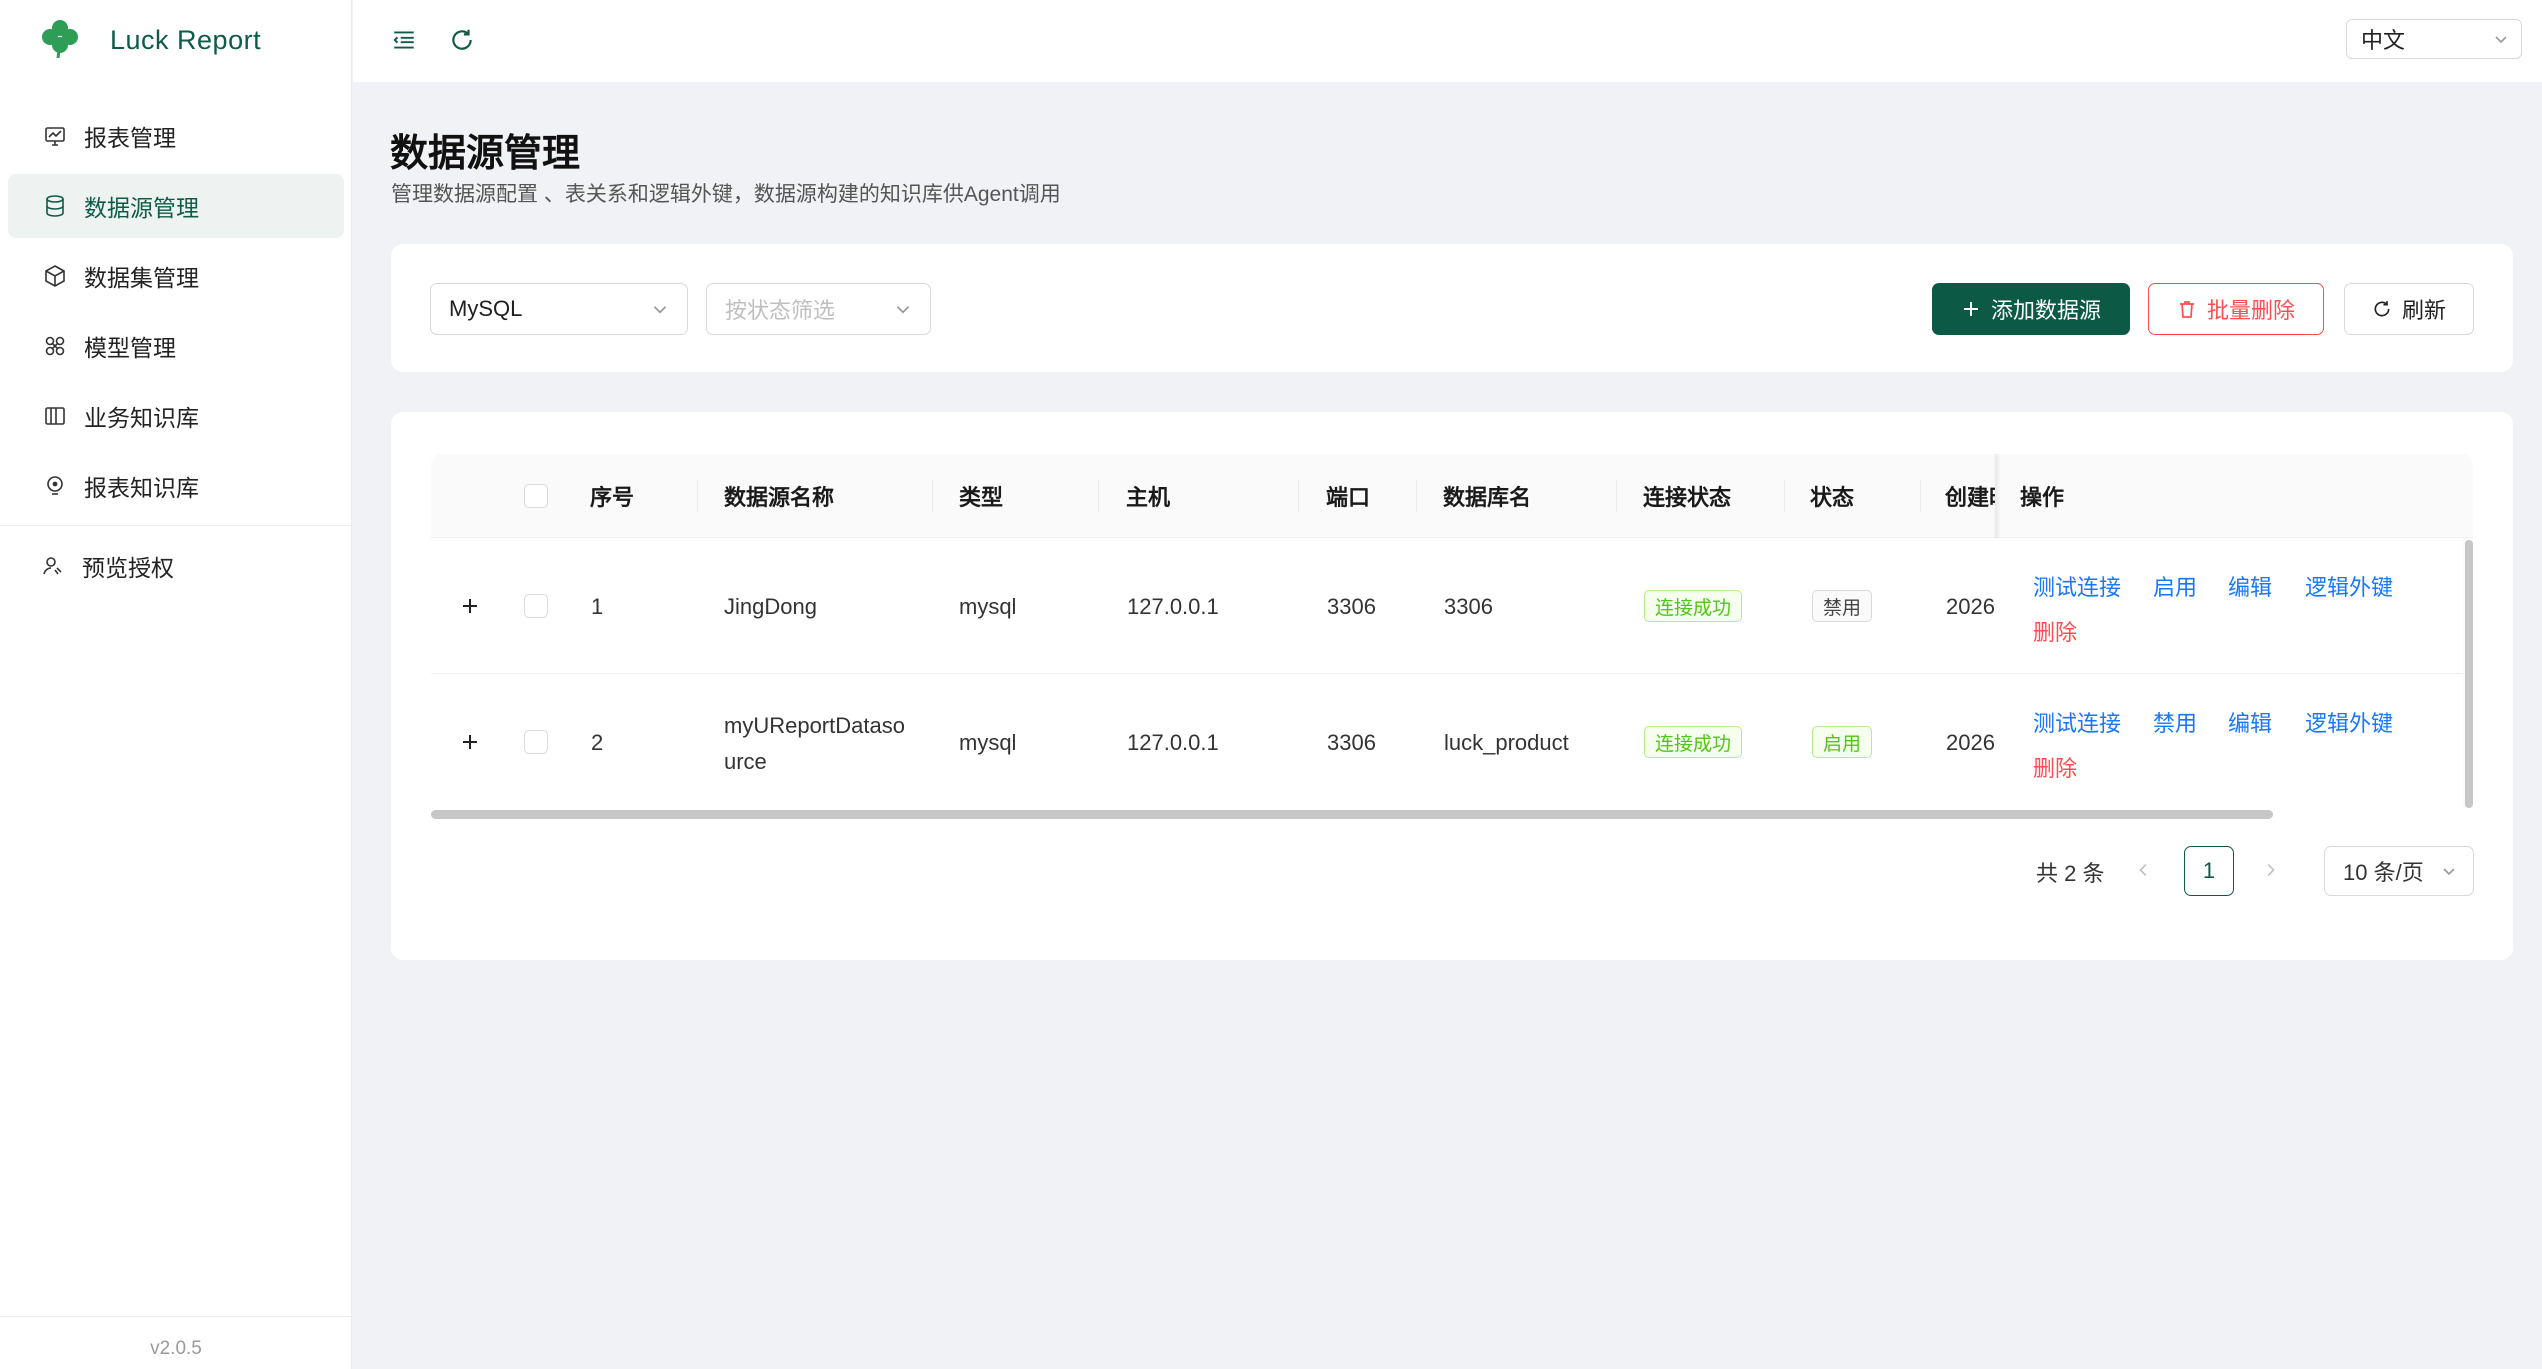 This screenshot has width=2542, height=1369. What do you see at coordinates (2209, 871) in the screenshot?
I see `pagination-page-1: 1` at bounding box center [2209, 871].